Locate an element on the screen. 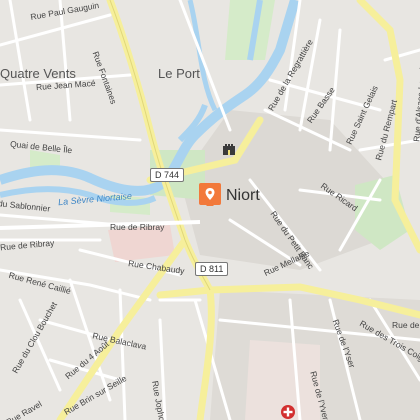 Image resolution: width=420 pixels, height=420 pixels. area-label-quatre-vents: Quatre Vents is located at coordinates (38, 73).